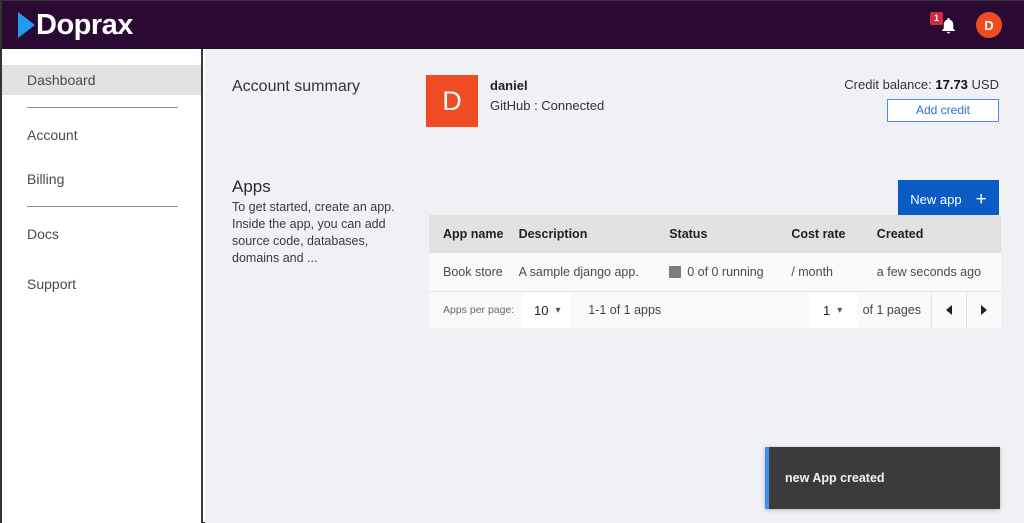  What do you see at coordinates (43, 234) in the screenshot?
I see `sidebar-item-label: Docs` at bounding box center [43, 234].